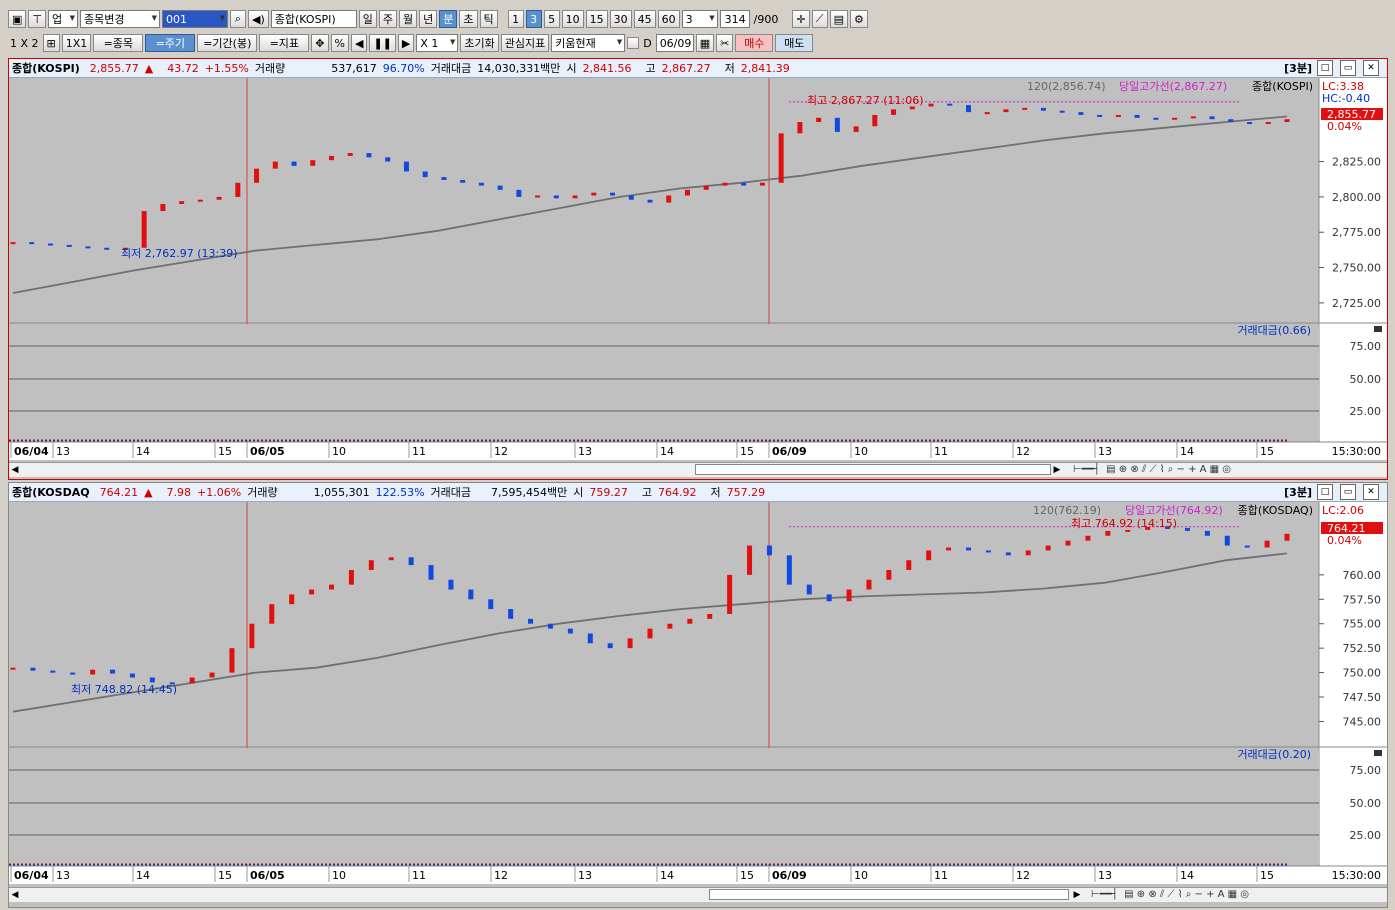 This screenshot has width=1395, height=910. What do you see at coordinates (515, 19) in the screenshot?
I see `interval-1: 1` at bounding box center [515, 19].